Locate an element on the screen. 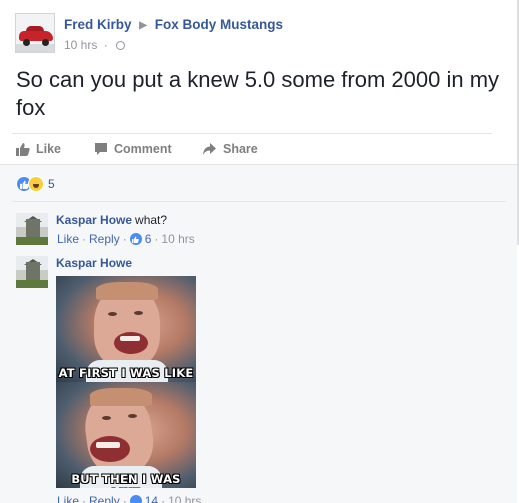 The image size is (519, 503). globe-icon is located at coordinates (121, 45).